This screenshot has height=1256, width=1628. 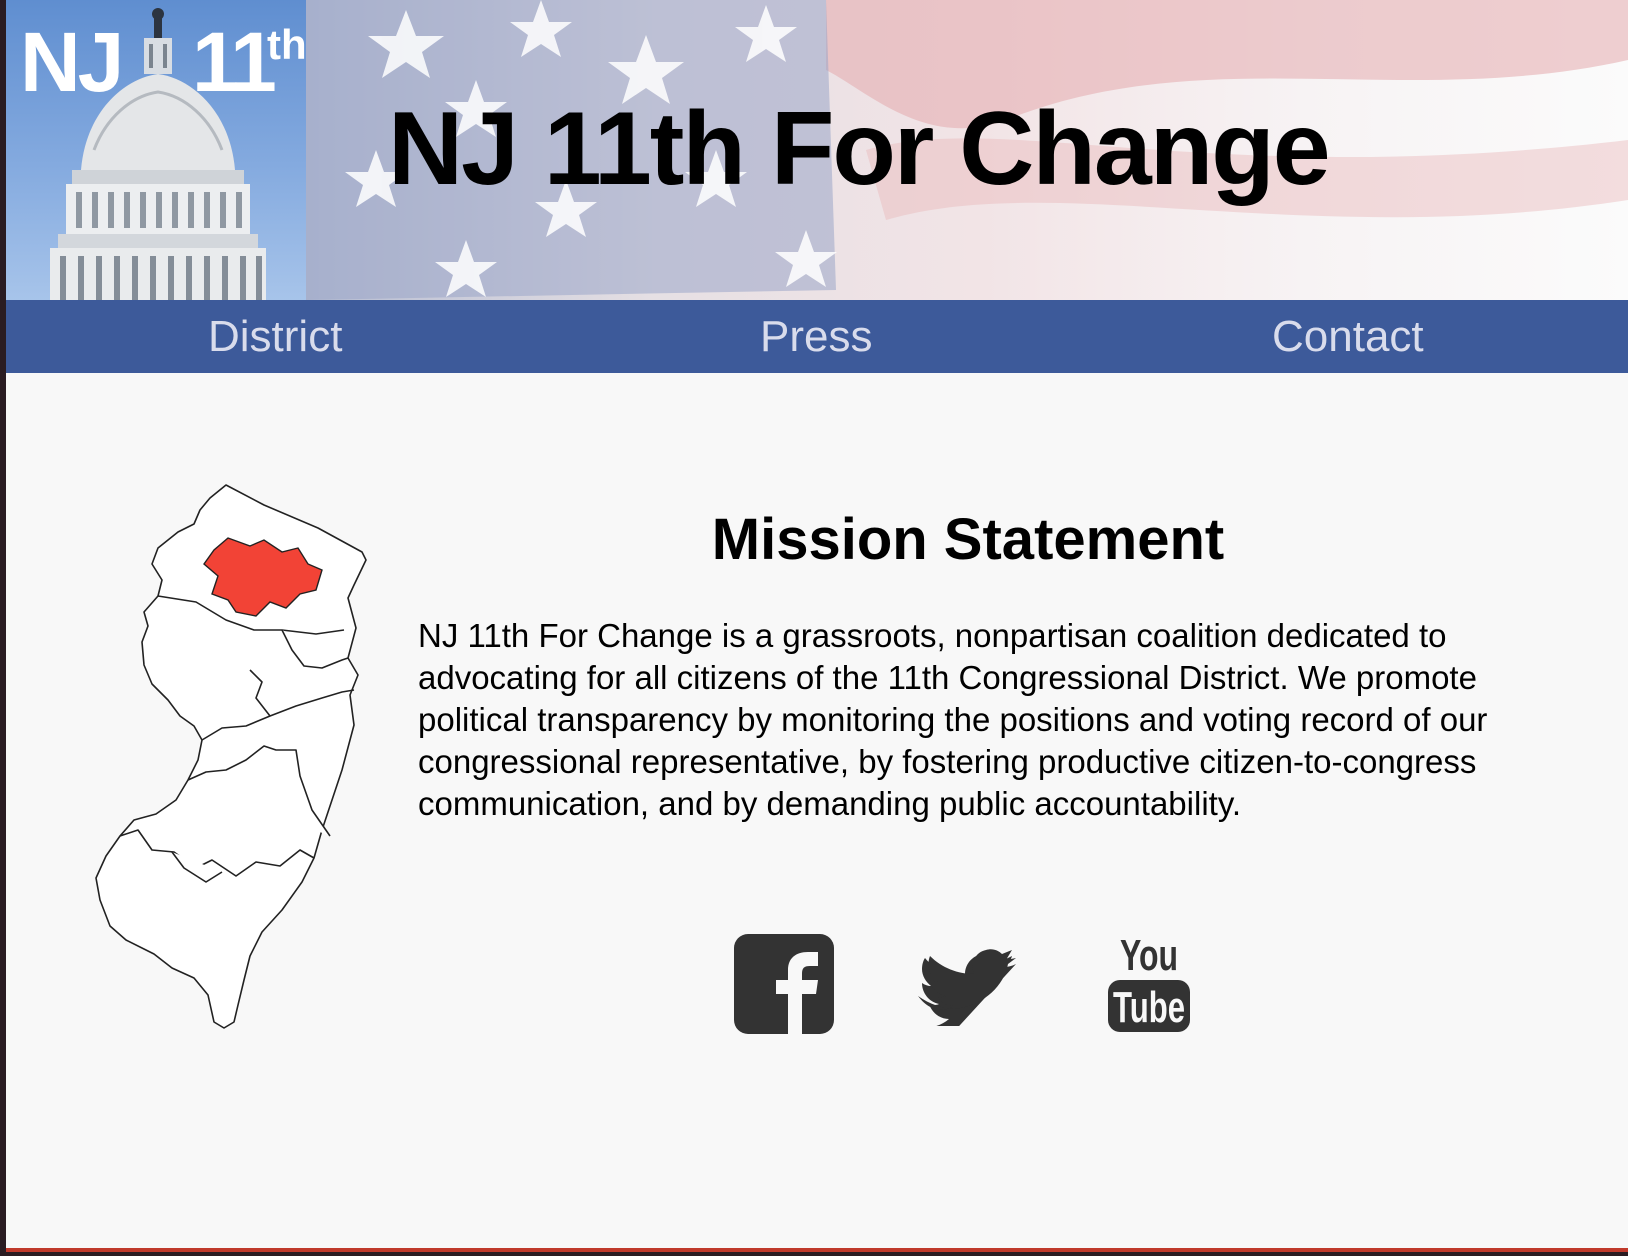 What do you see at coordinates (1149, 1007) in the screenshot?
I see `svg-text: Tube` at bounding box center [1149, 1007].